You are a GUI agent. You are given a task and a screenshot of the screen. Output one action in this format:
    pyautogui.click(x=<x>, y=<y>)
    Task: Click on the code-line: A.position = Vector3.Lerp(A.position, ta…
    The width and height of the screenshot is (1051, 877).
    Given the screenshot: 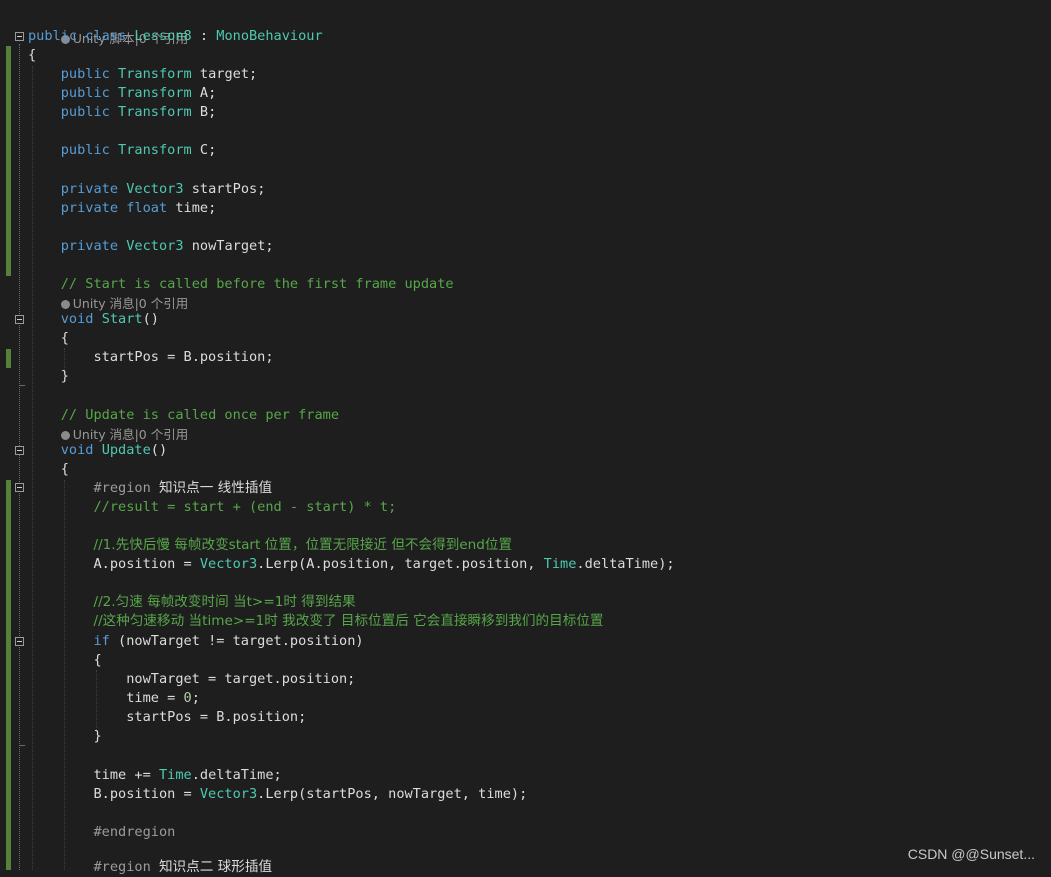 What is the action you would take?
    pyautogui.click(x=528, y=564)
    